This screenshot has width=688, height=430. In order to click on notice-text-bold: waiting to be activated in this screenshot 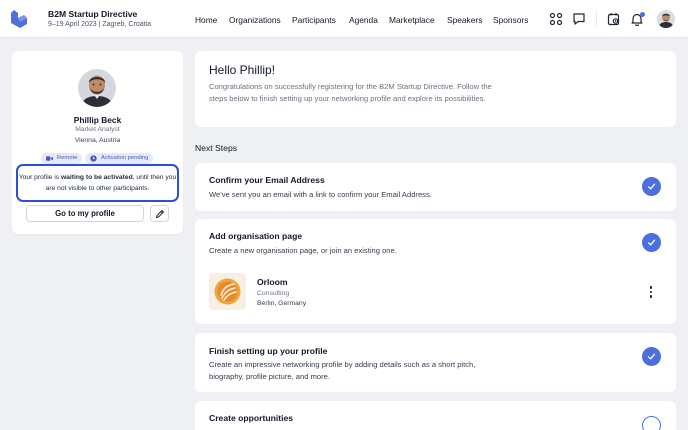, I will do `click(96, 177)`.